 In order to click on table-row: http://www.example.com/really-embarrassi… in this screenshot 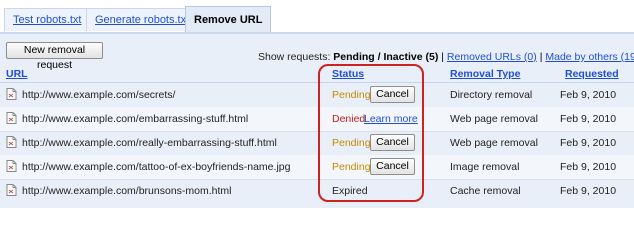, I will do `click(317, 143)`.